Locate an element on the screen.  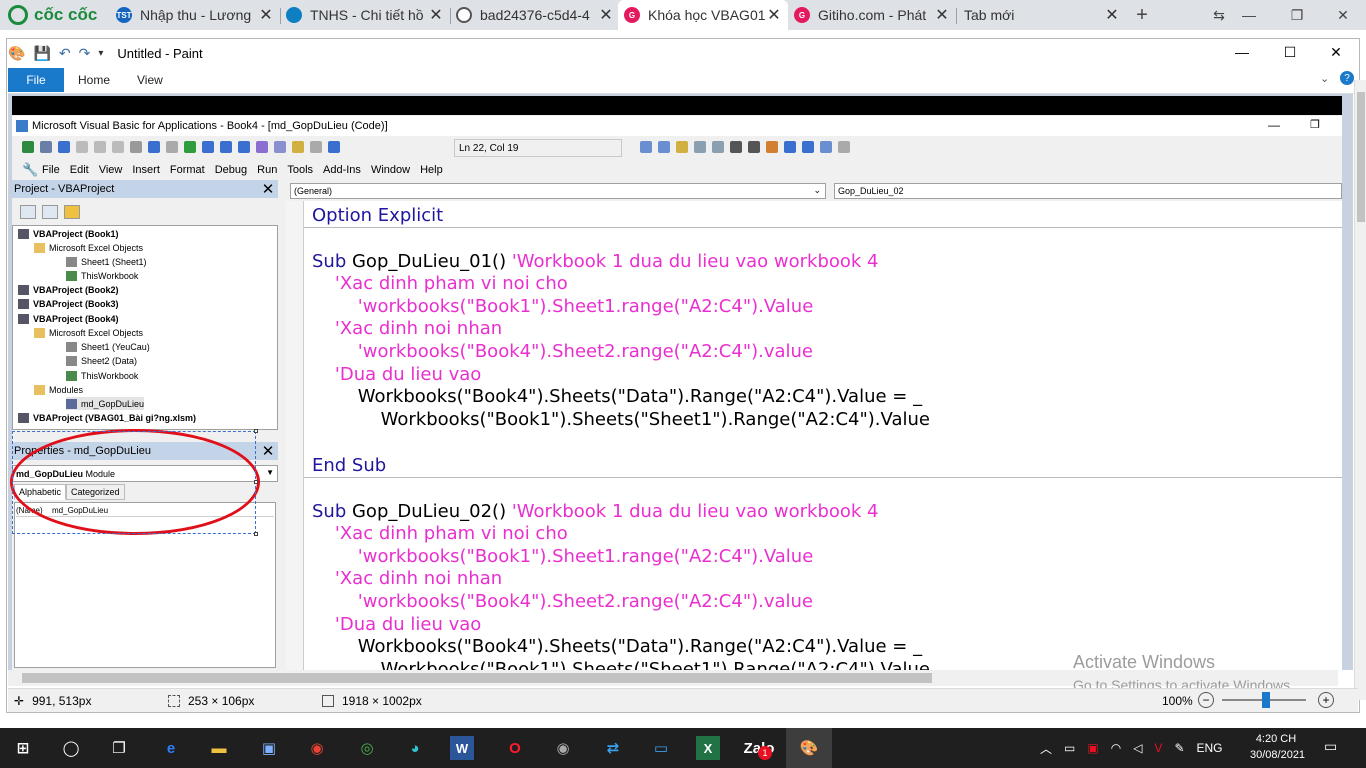
help-icon is located at coordinates (334, 147).